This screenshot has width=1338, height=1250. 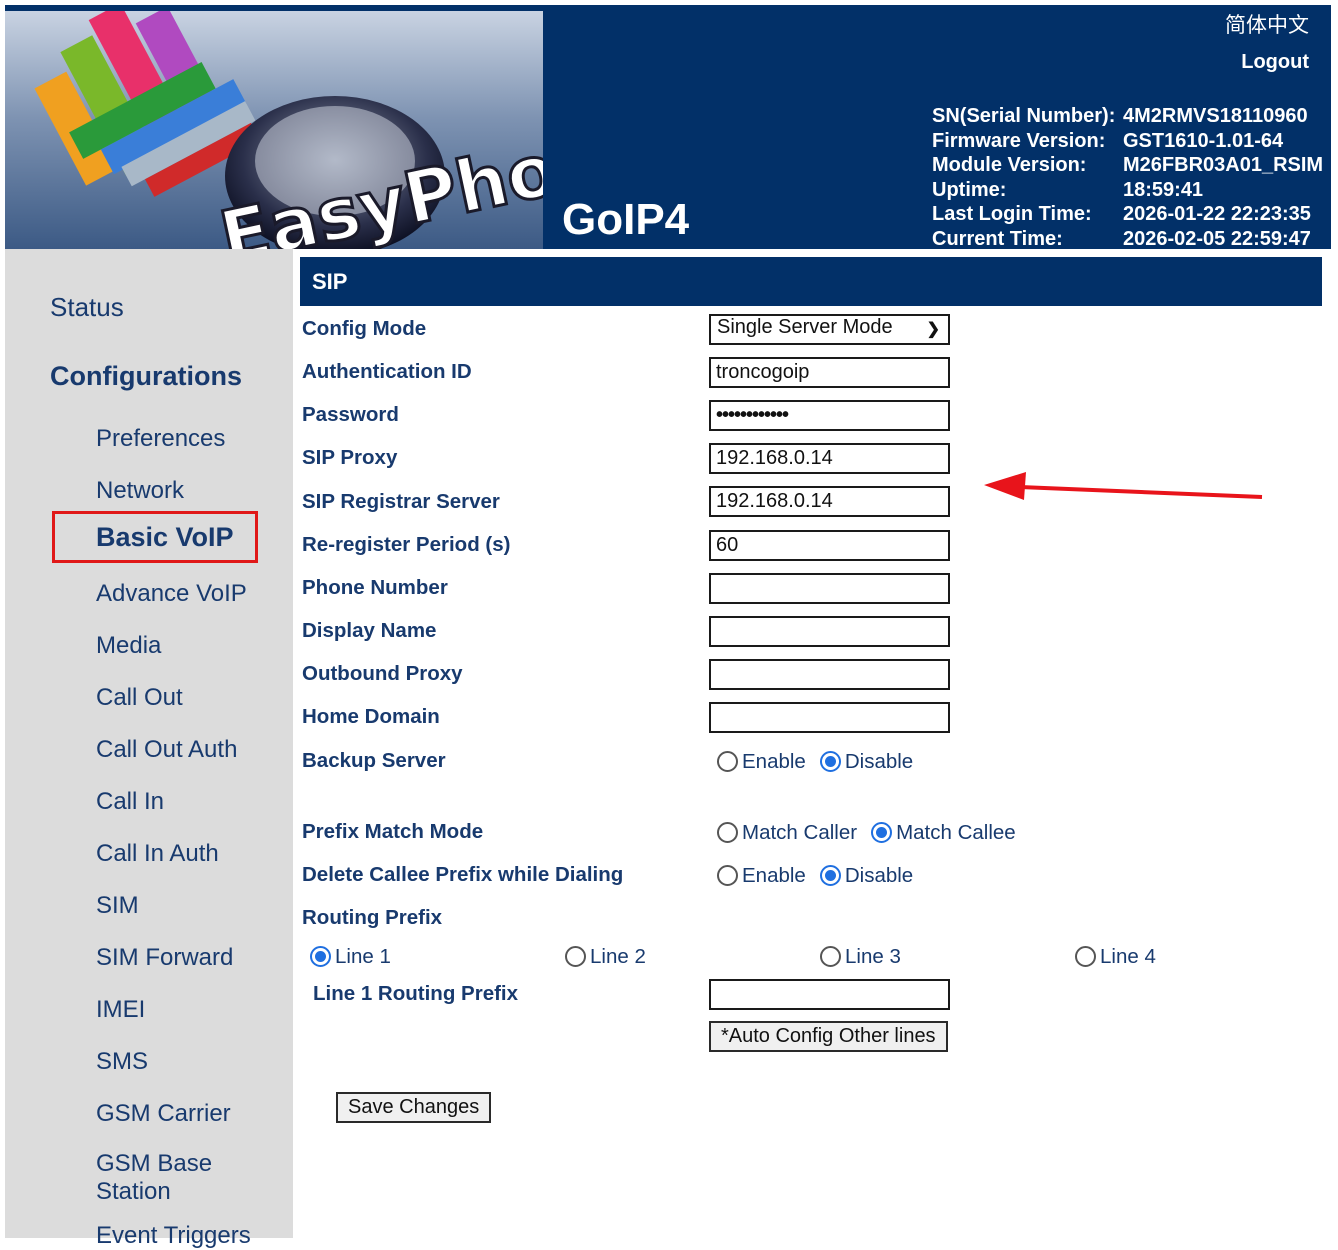 I want to click on sip-proxy-input, so click(x=829, y=458).